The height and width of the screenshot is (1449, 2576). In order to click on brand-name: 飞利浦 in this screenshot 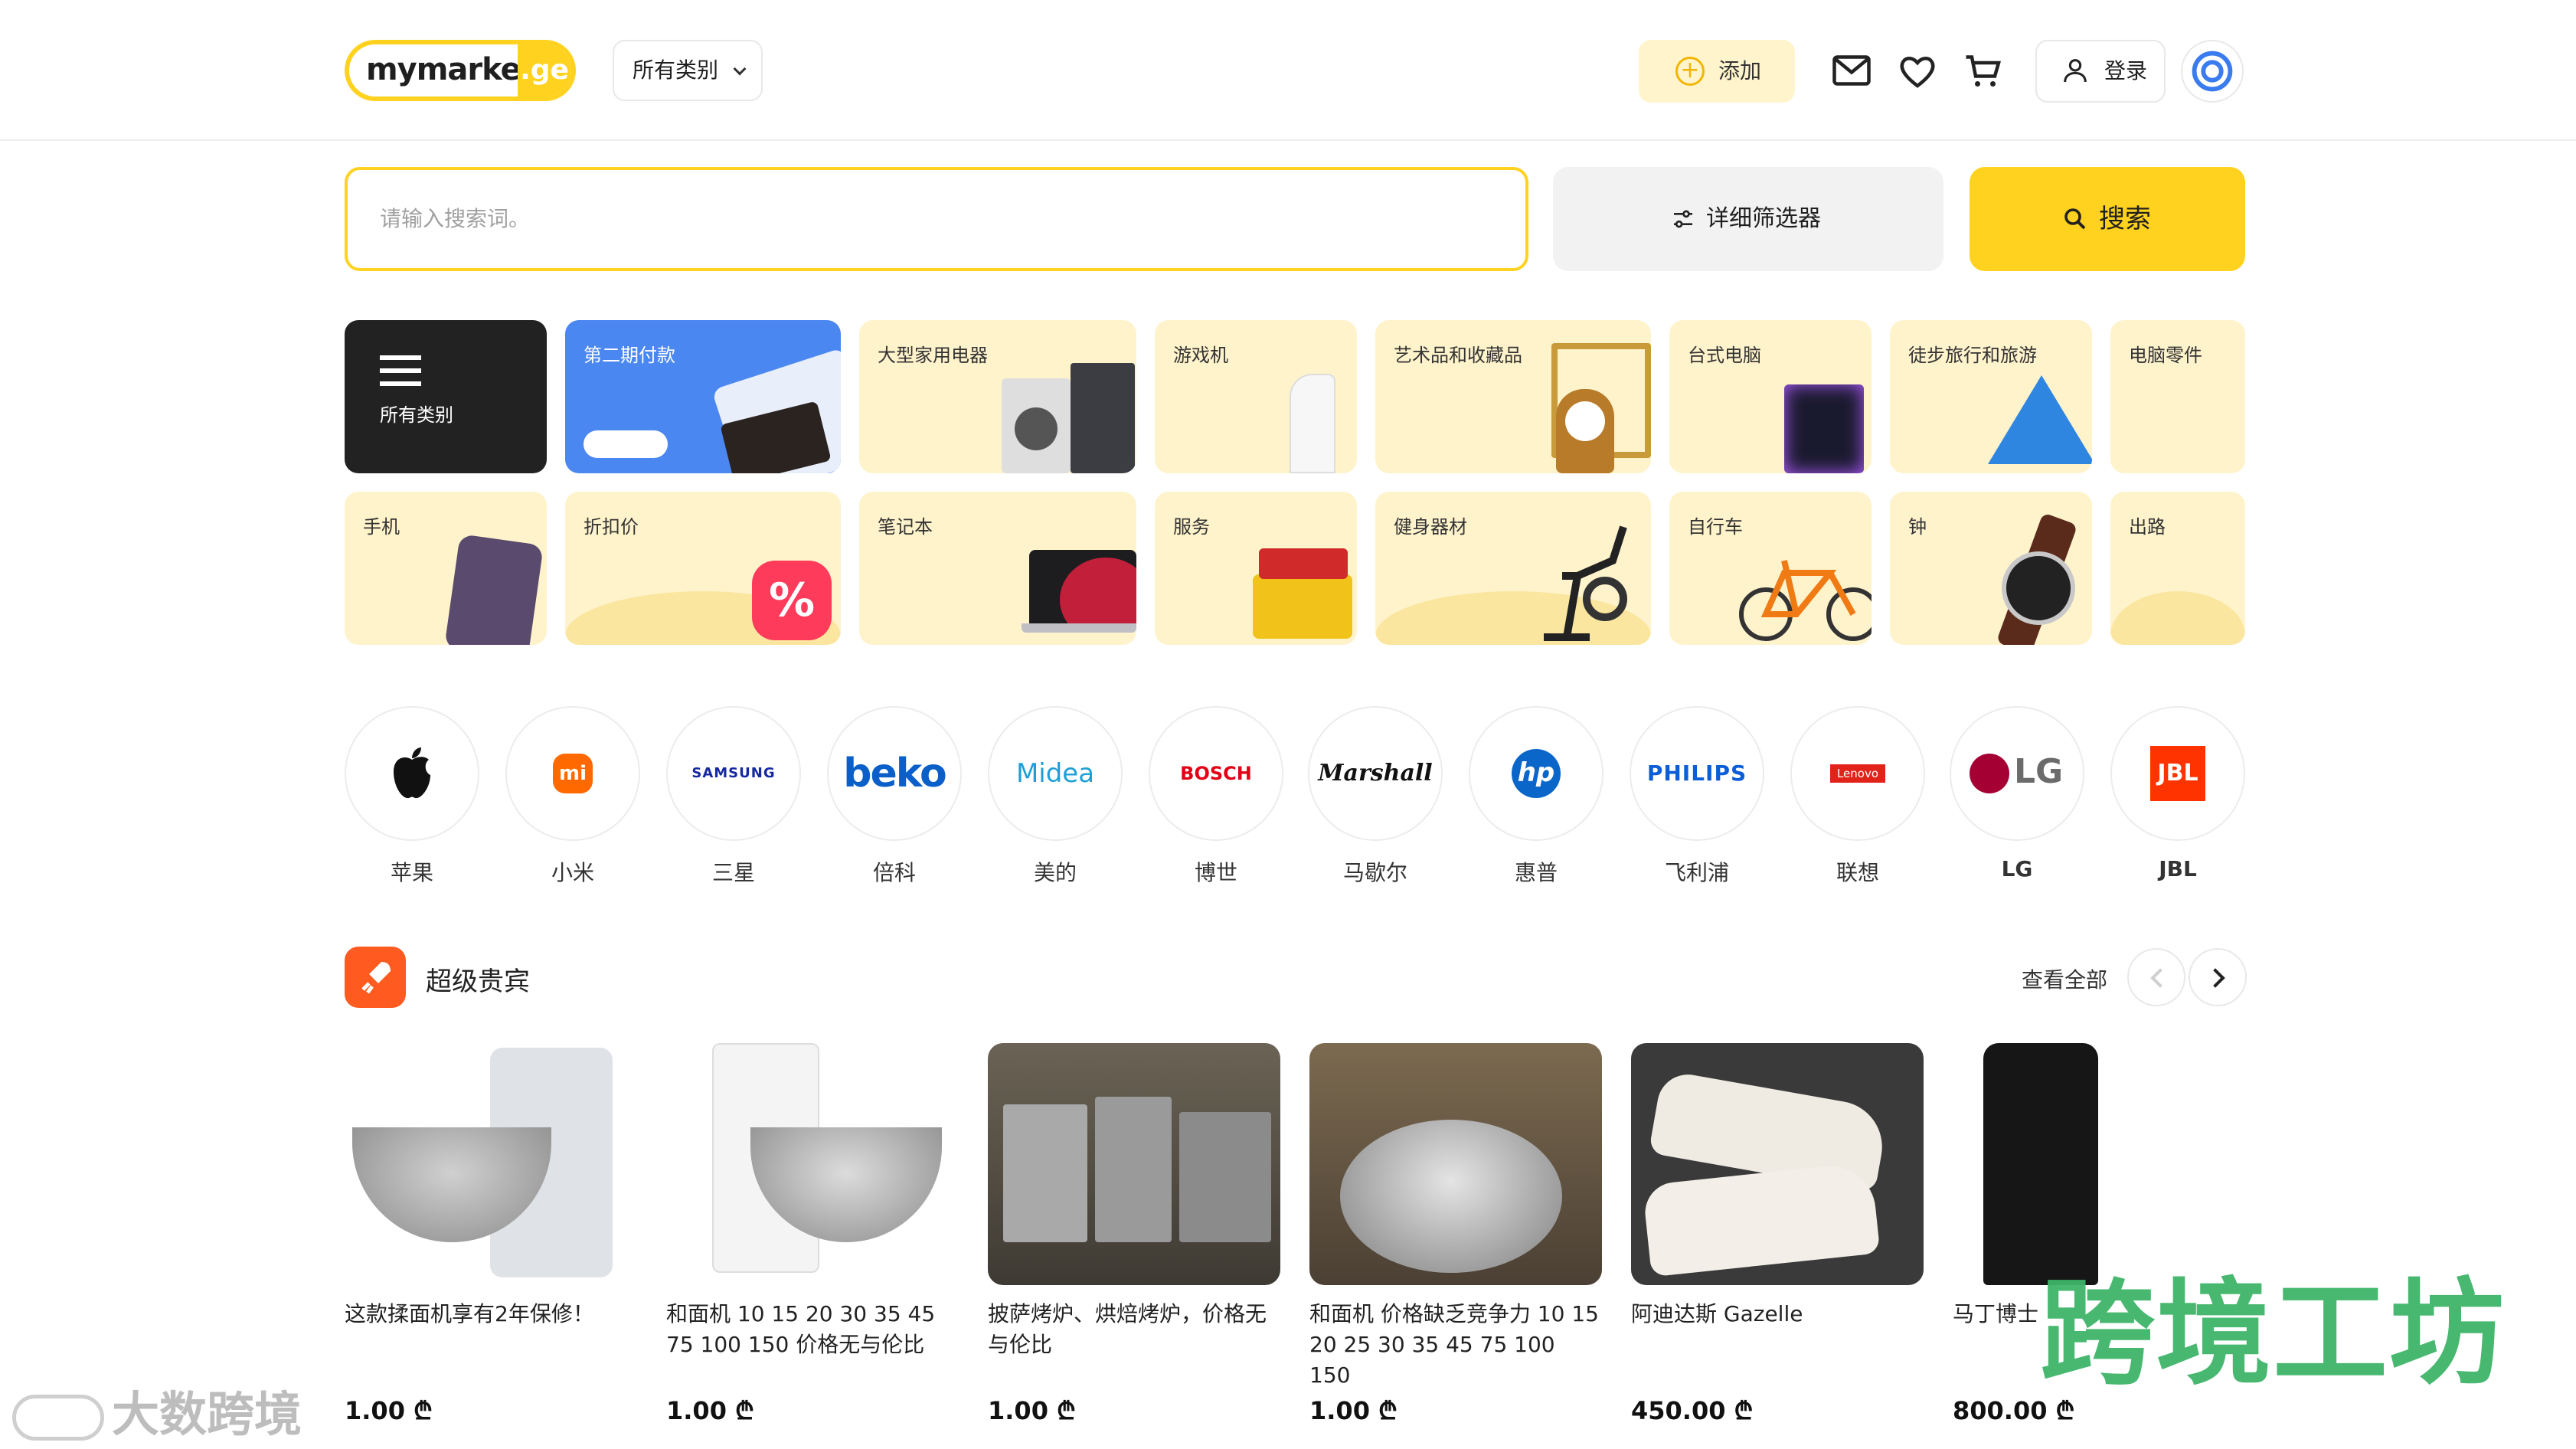, I will do `click(1696, 872)`.